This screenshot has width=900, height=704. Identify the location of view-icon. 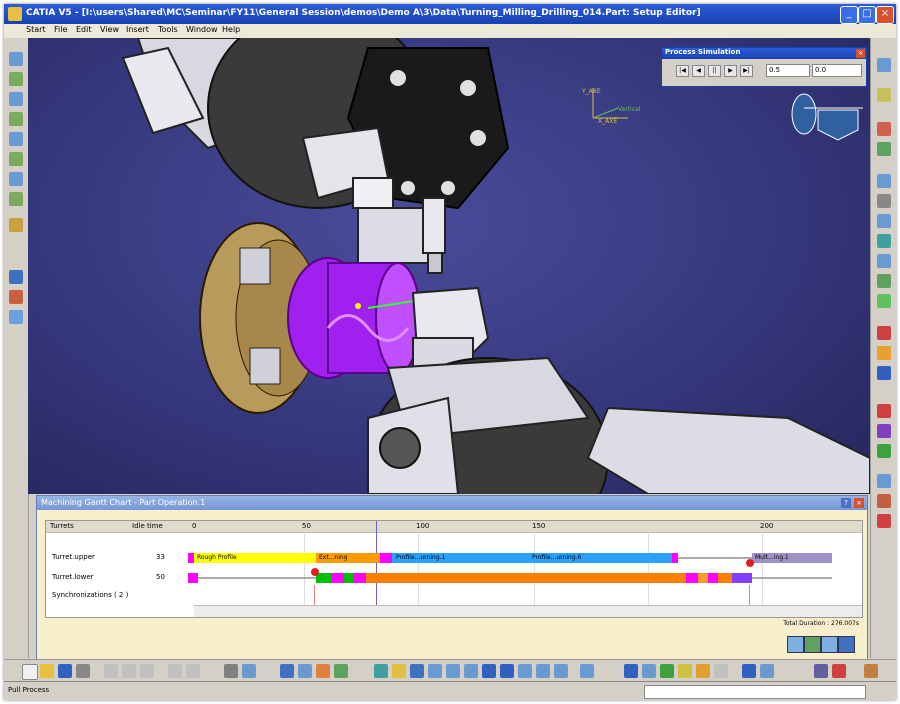
(884, 181).